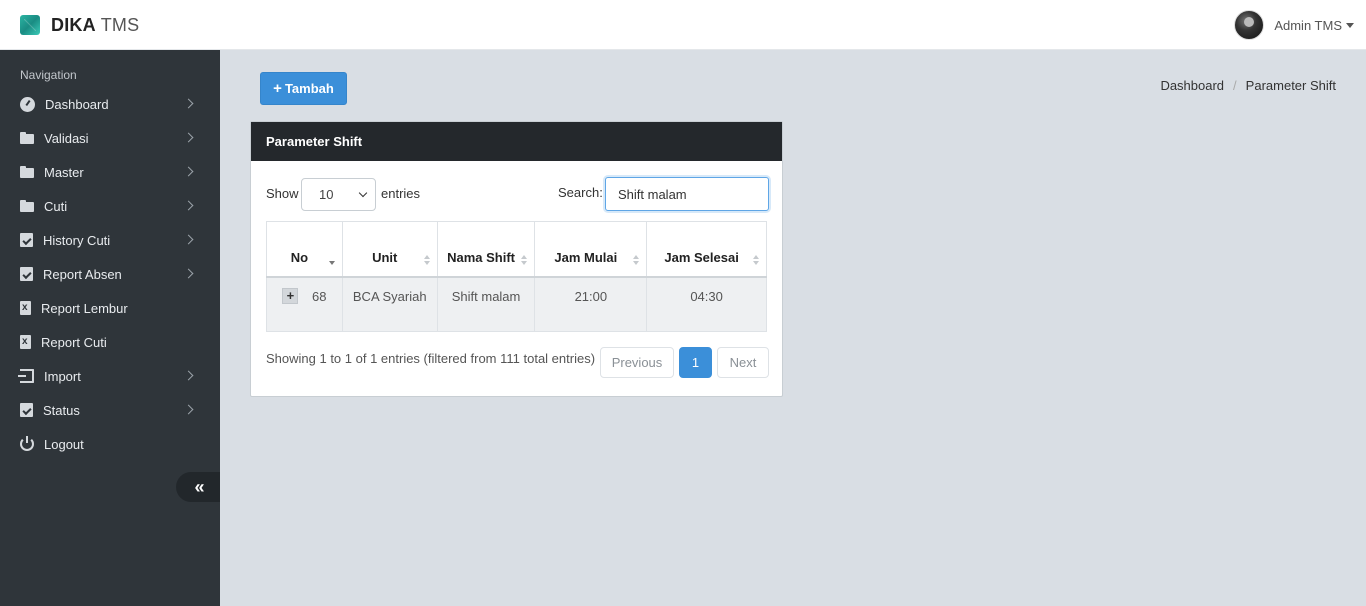  I want to click on add-button-label: Tambah, so click(309, 88).